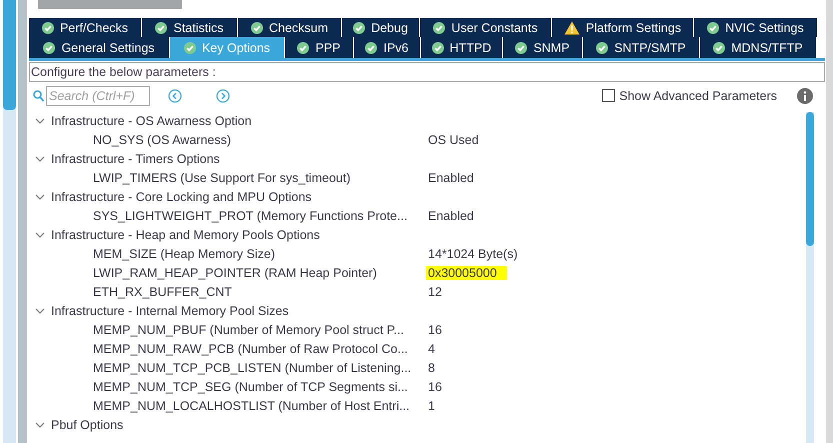 The width and height of the screenshot is (833, 443). I want to click on tab: HTTPD, so click(462, 47).